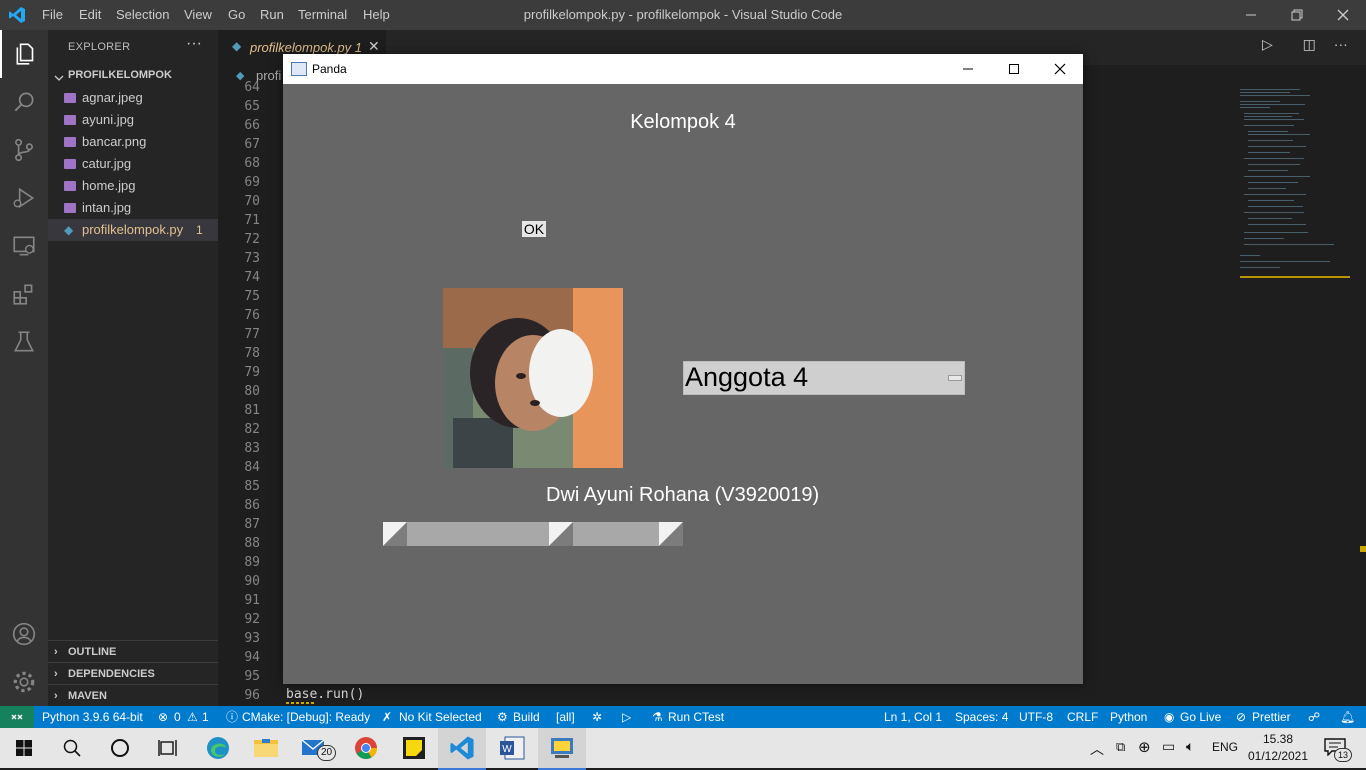 The image size is (1366, 770). Describe the element at coordinates (133, 186) in the screenshot. I see `file-item: home.jpg` at that location.